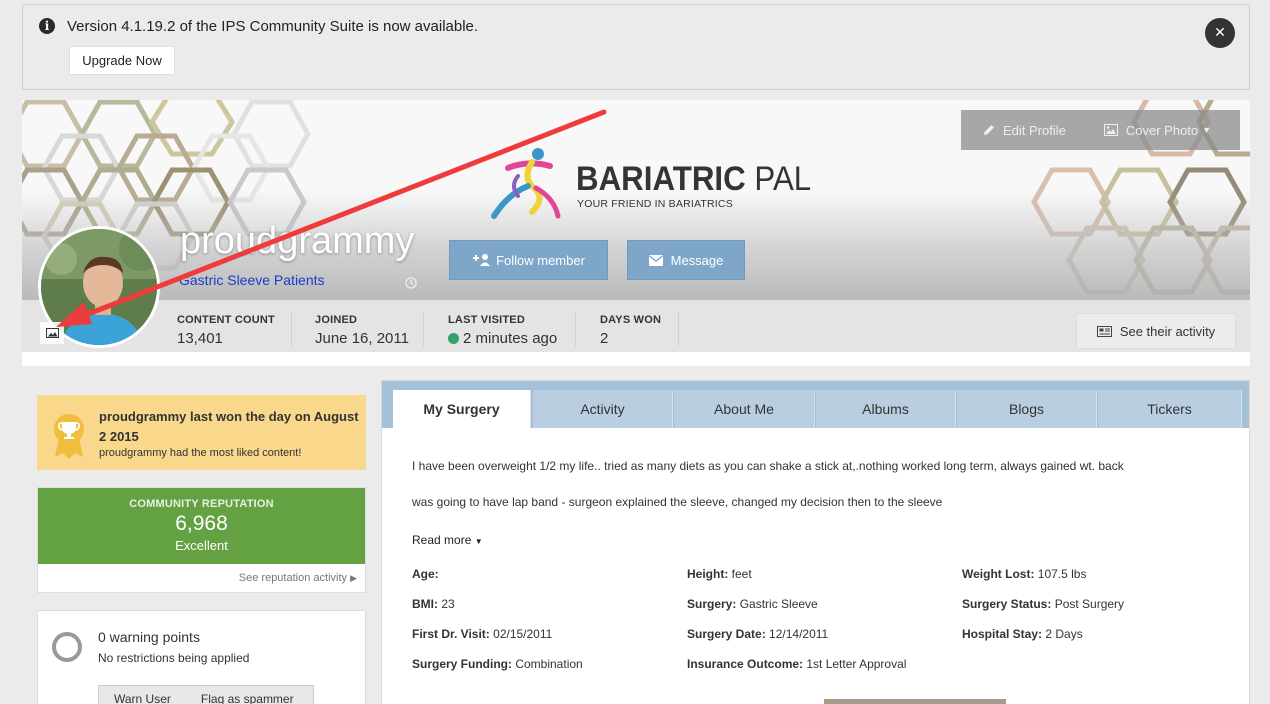 This screenshot has width=1270, height=704. What do you see at coordinates (482, 634) in the screenshot?
I see `field-first-dr-visit: First Dr. Visit: 02/15/2011` at bounding box center [482, 634].